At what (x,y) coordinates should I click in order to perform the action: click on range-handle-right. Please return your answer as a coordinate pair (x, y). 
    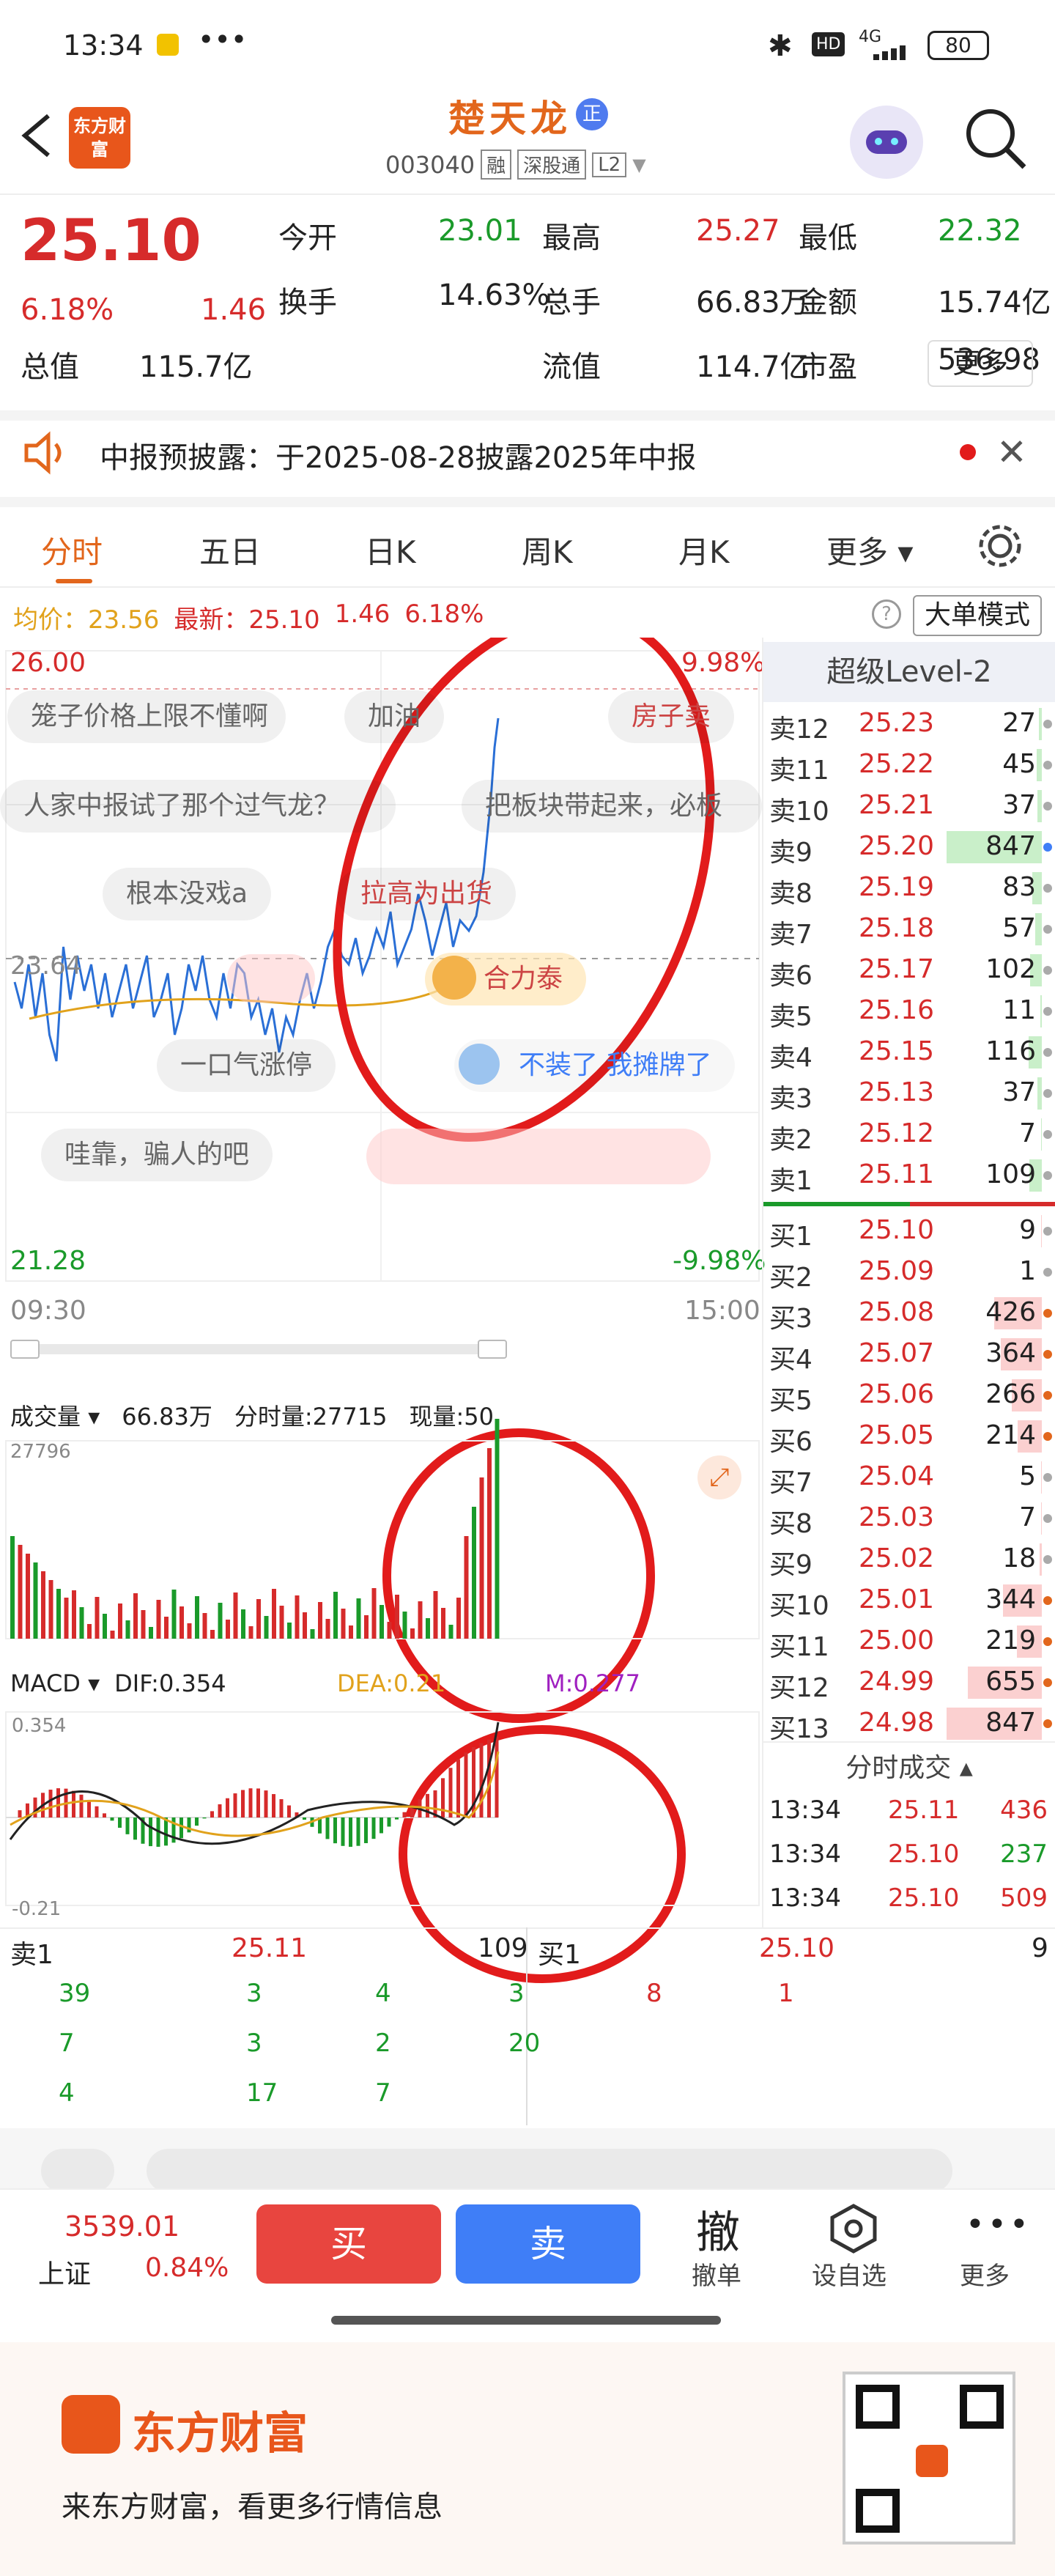
    Looking at the image, I should click on (492, 1349).